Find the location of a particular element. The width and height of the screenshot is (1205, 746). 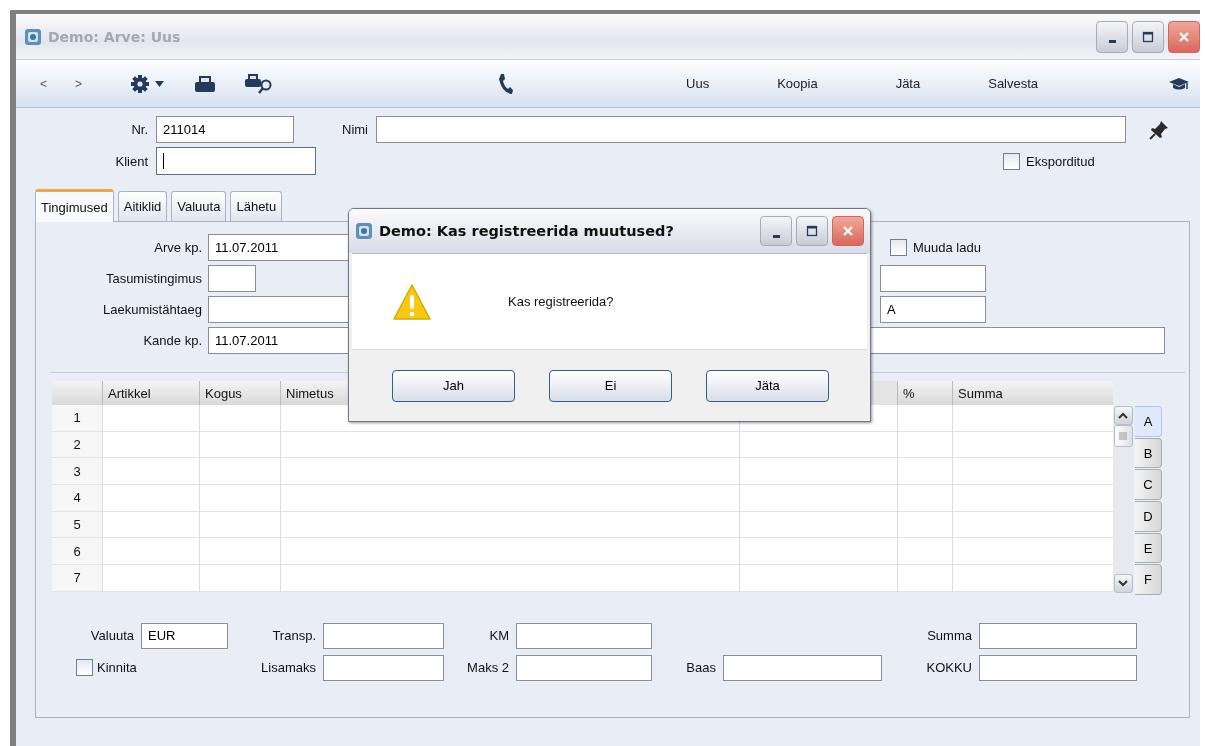

minimize-button is located at coordinates (776, 231).